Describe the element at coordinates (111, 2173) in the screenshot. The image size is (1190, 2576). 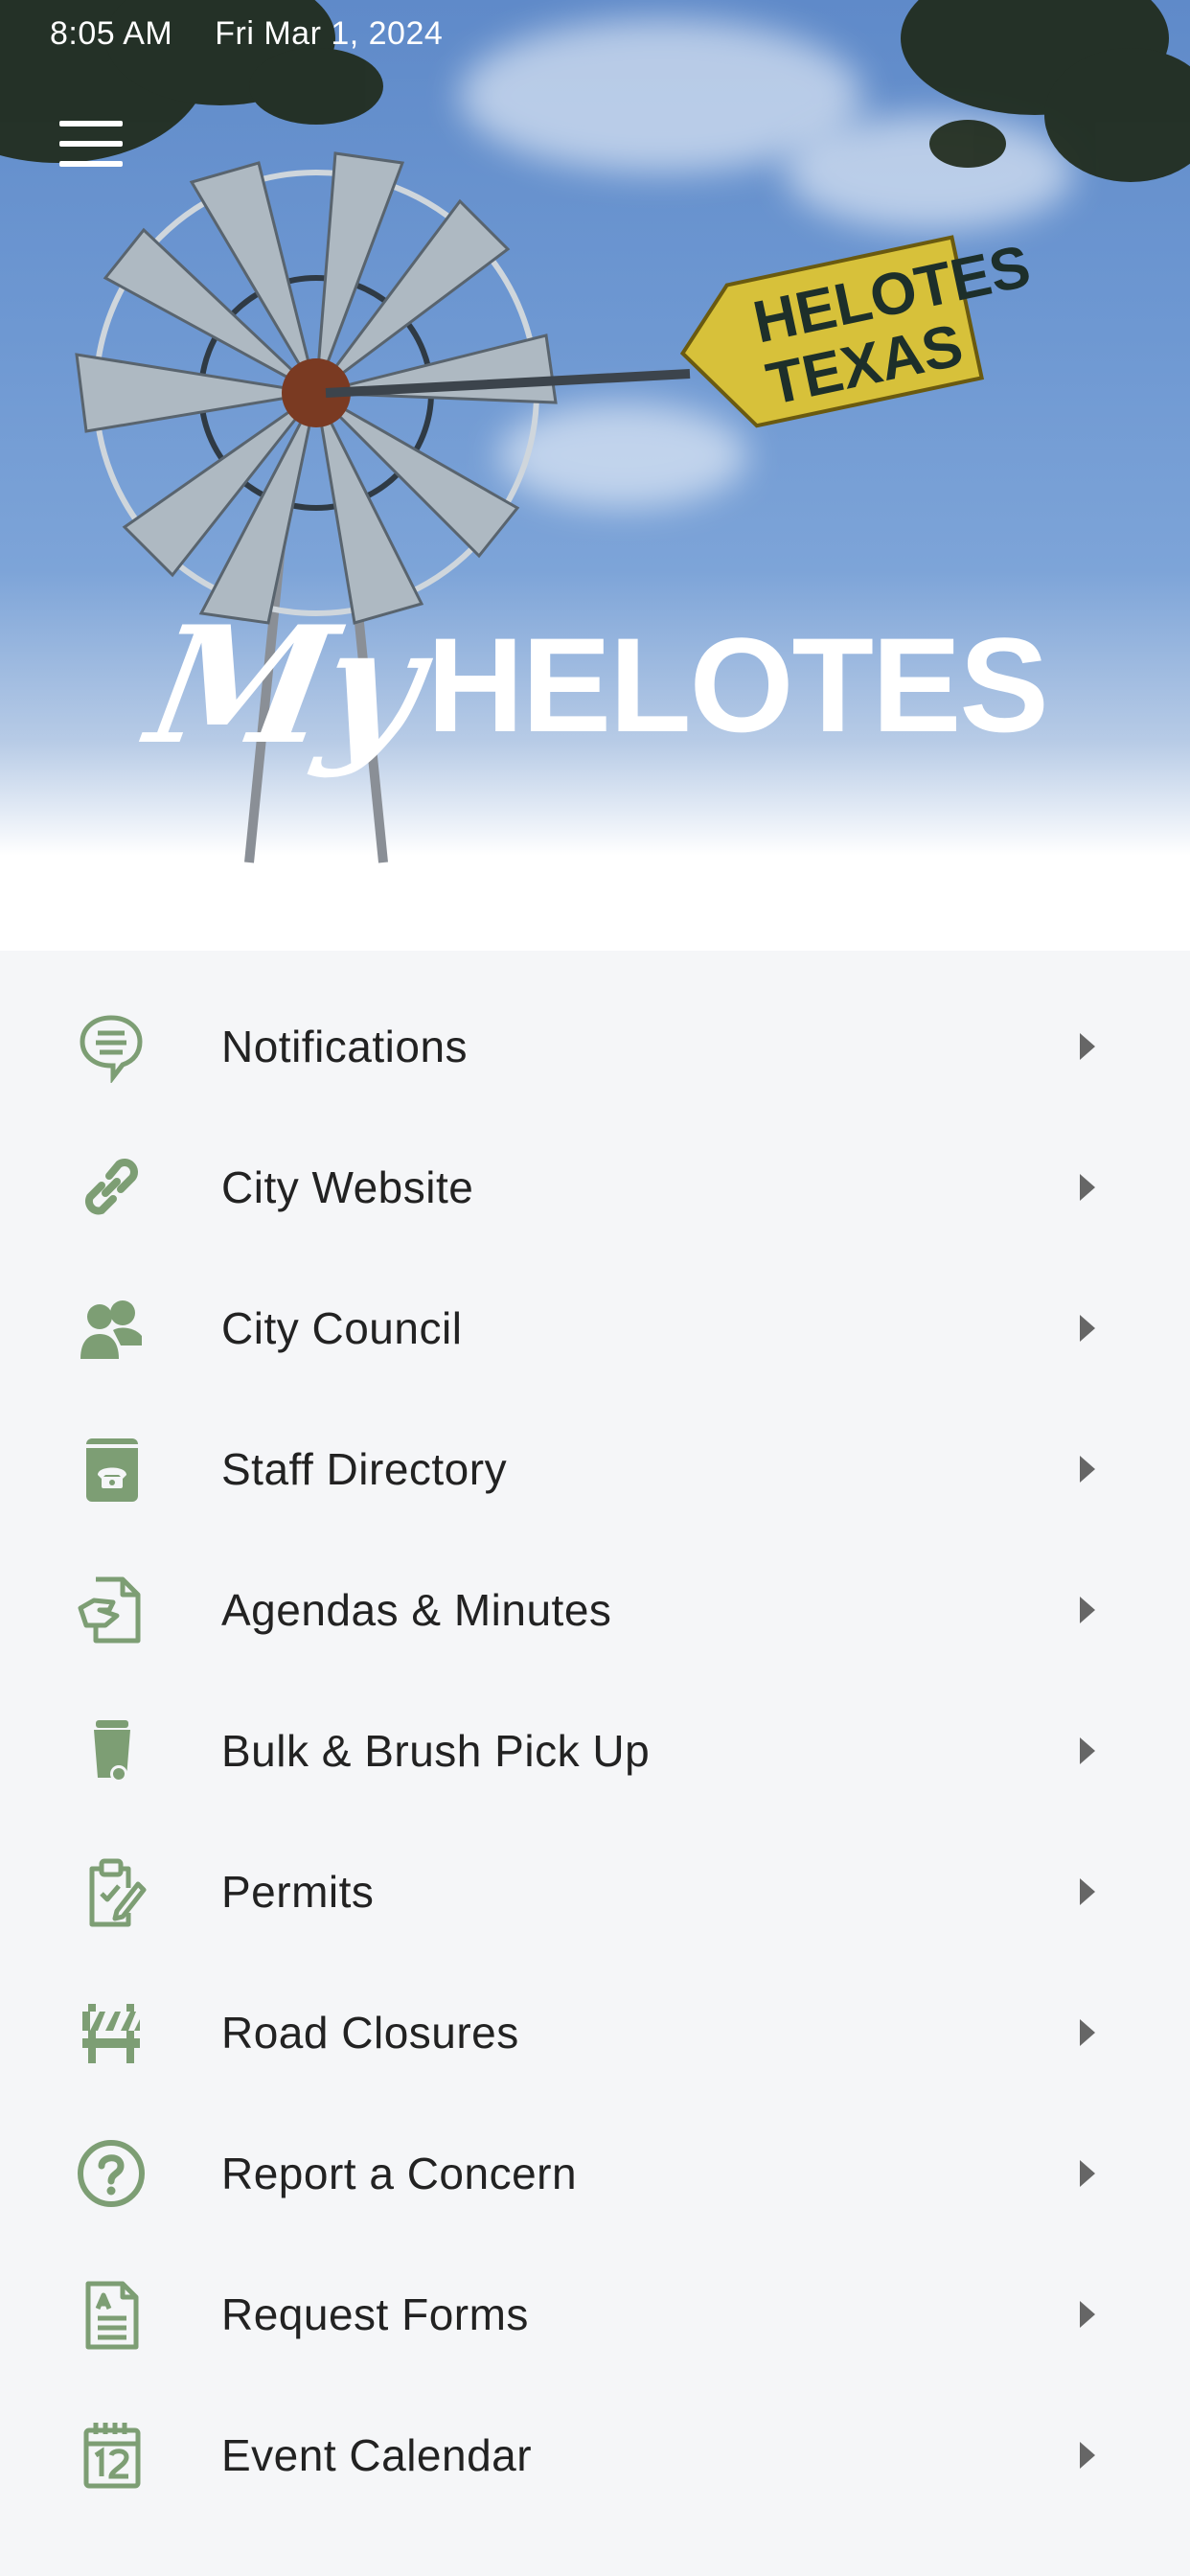
I see `question-circle-icon` at that location.